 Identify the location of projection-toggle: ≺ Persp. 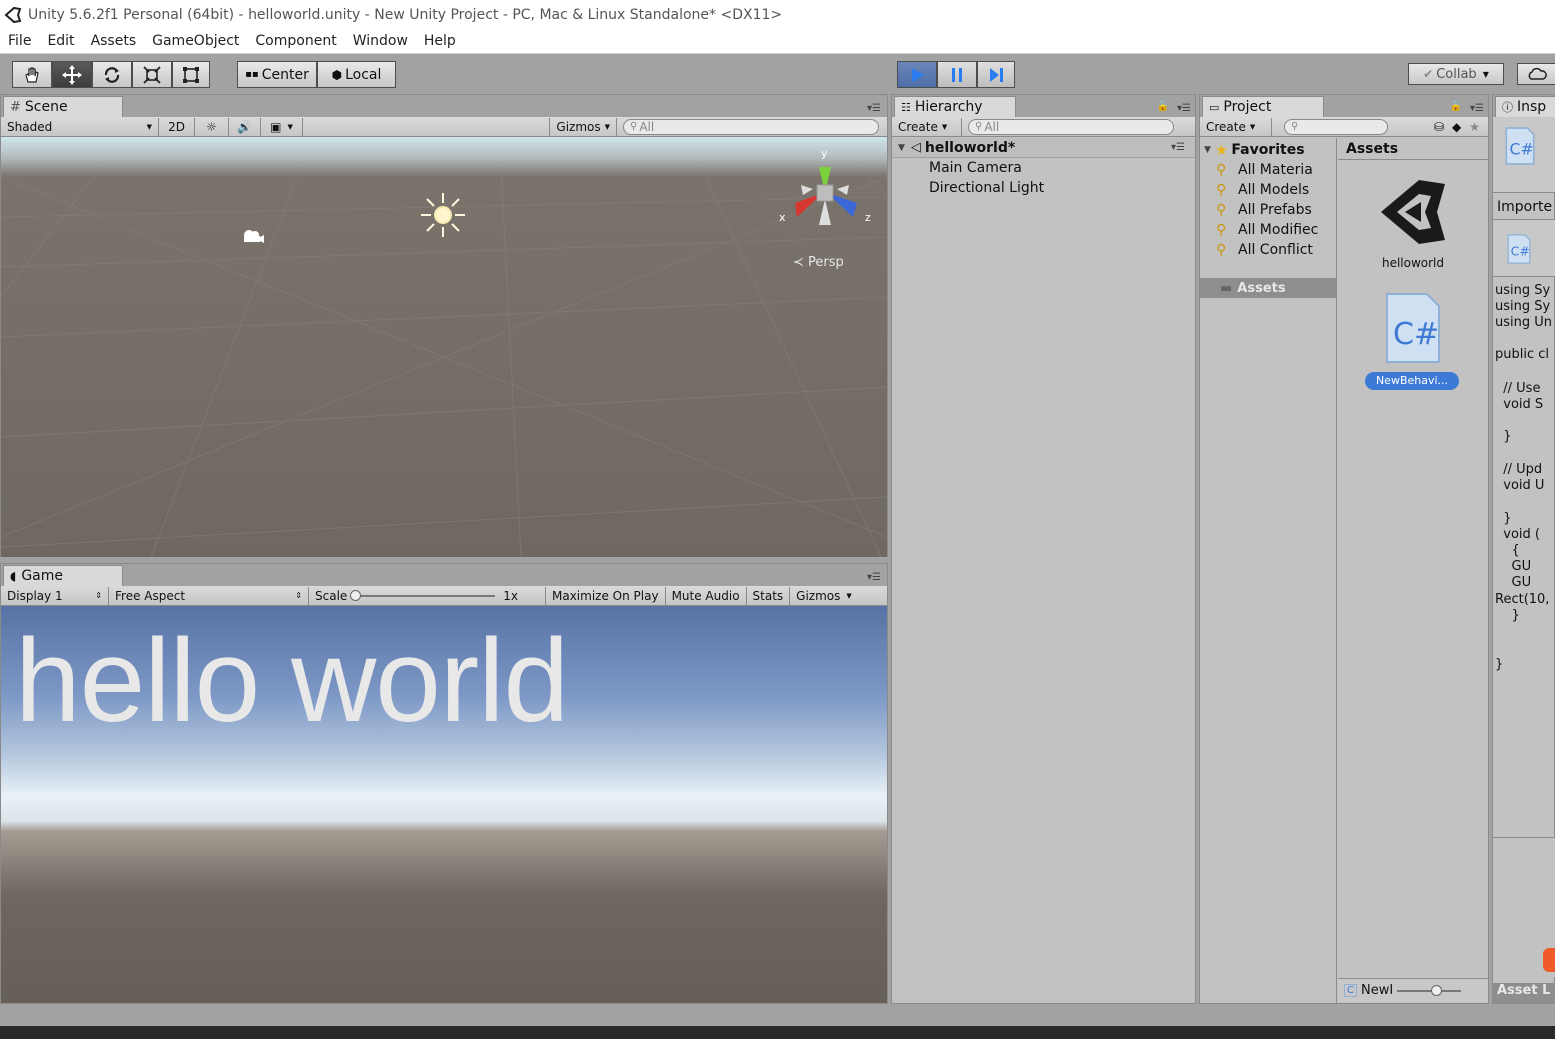
(818, 262).